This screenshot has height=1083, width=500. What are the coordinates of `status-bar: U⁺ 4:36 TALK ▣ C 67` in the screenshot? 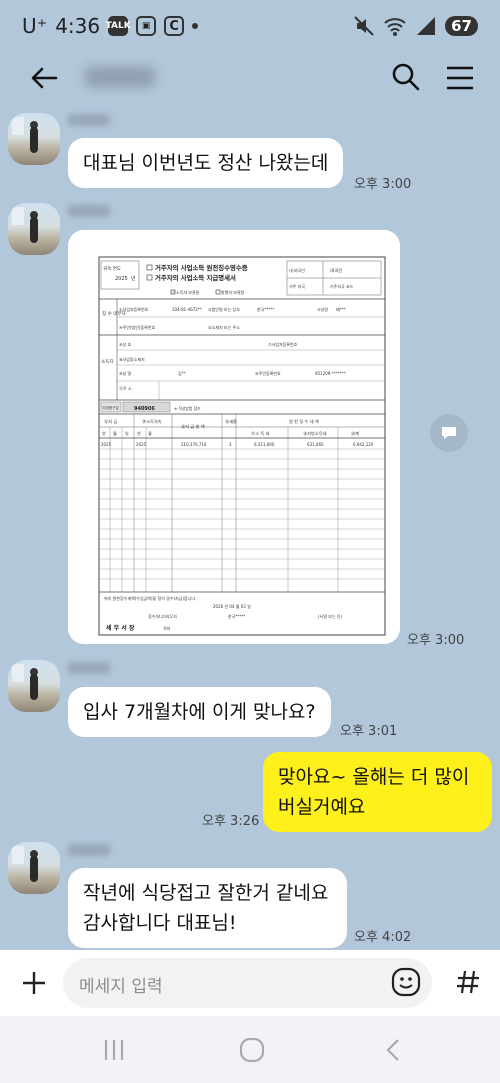 It's located at (250, 26).